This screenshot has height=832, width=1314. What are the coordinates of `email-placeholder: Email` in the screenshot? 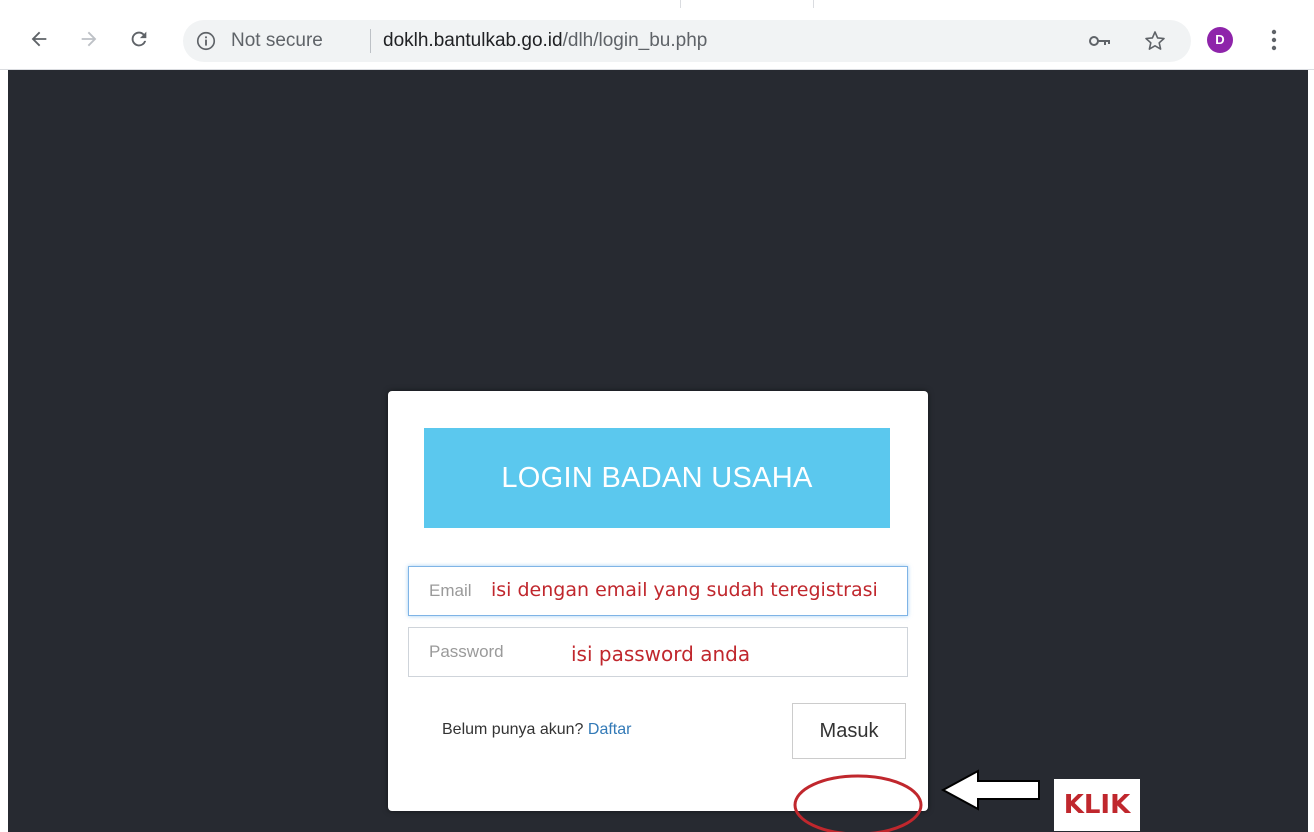 It's located at (450, 590).